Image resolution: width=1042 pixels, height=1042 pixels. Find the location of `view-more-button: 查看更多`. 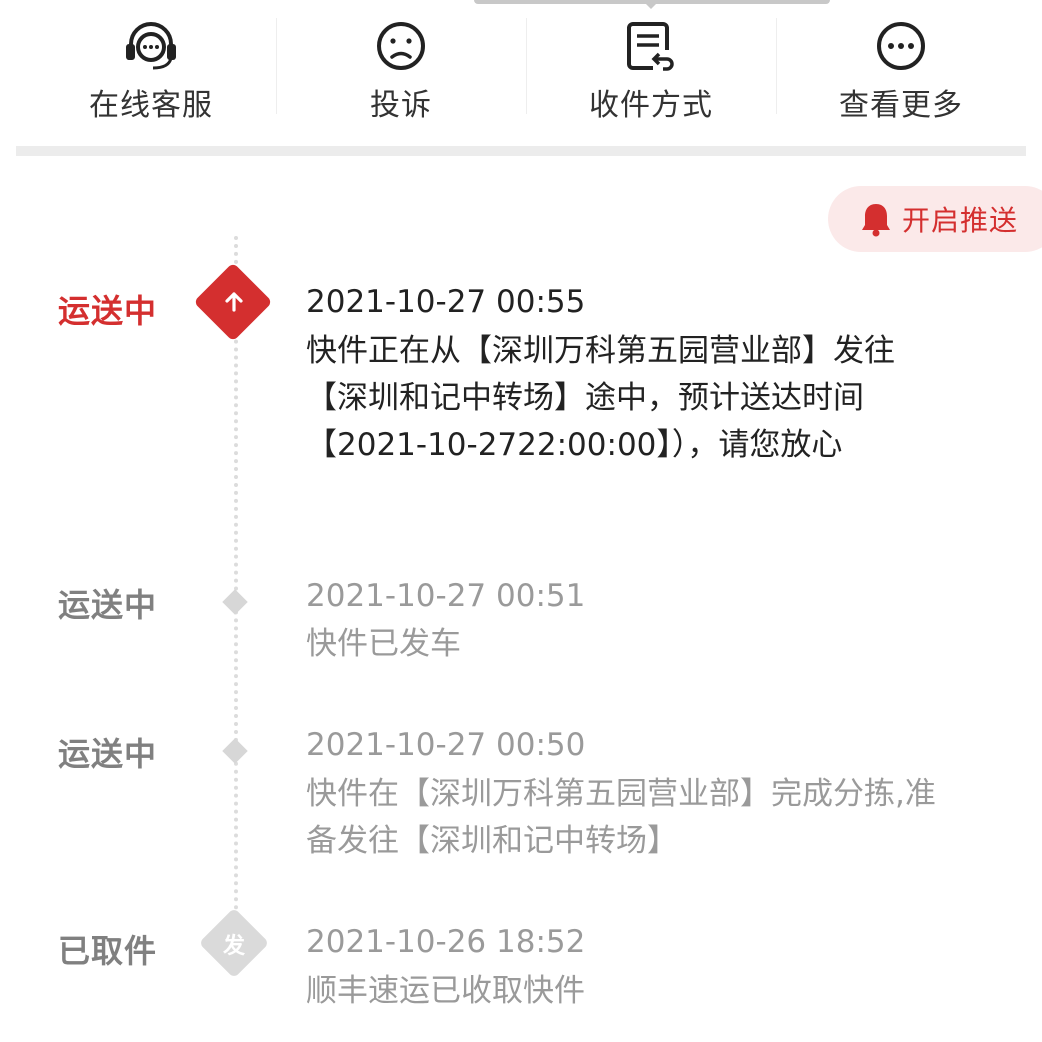

view-more-button: 查看更多 is located at coordinates (901, 70).